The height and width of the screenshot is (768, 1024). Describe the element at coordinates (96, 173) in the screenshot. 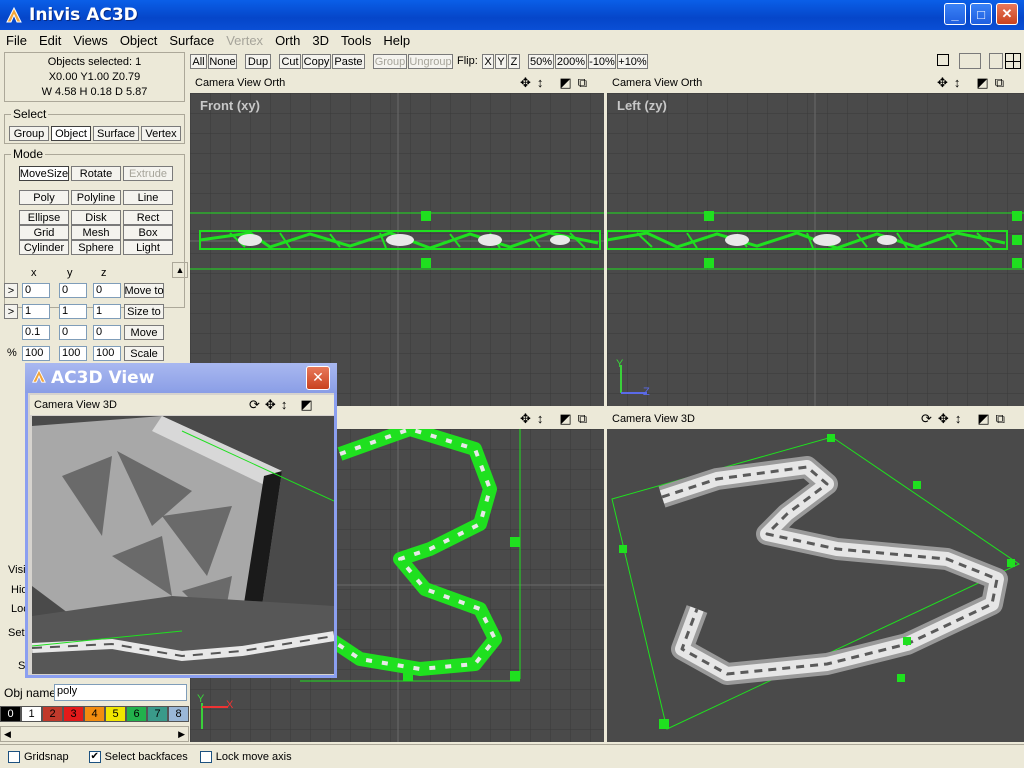

I see `mode-rotate-button: Rotate` at that location.